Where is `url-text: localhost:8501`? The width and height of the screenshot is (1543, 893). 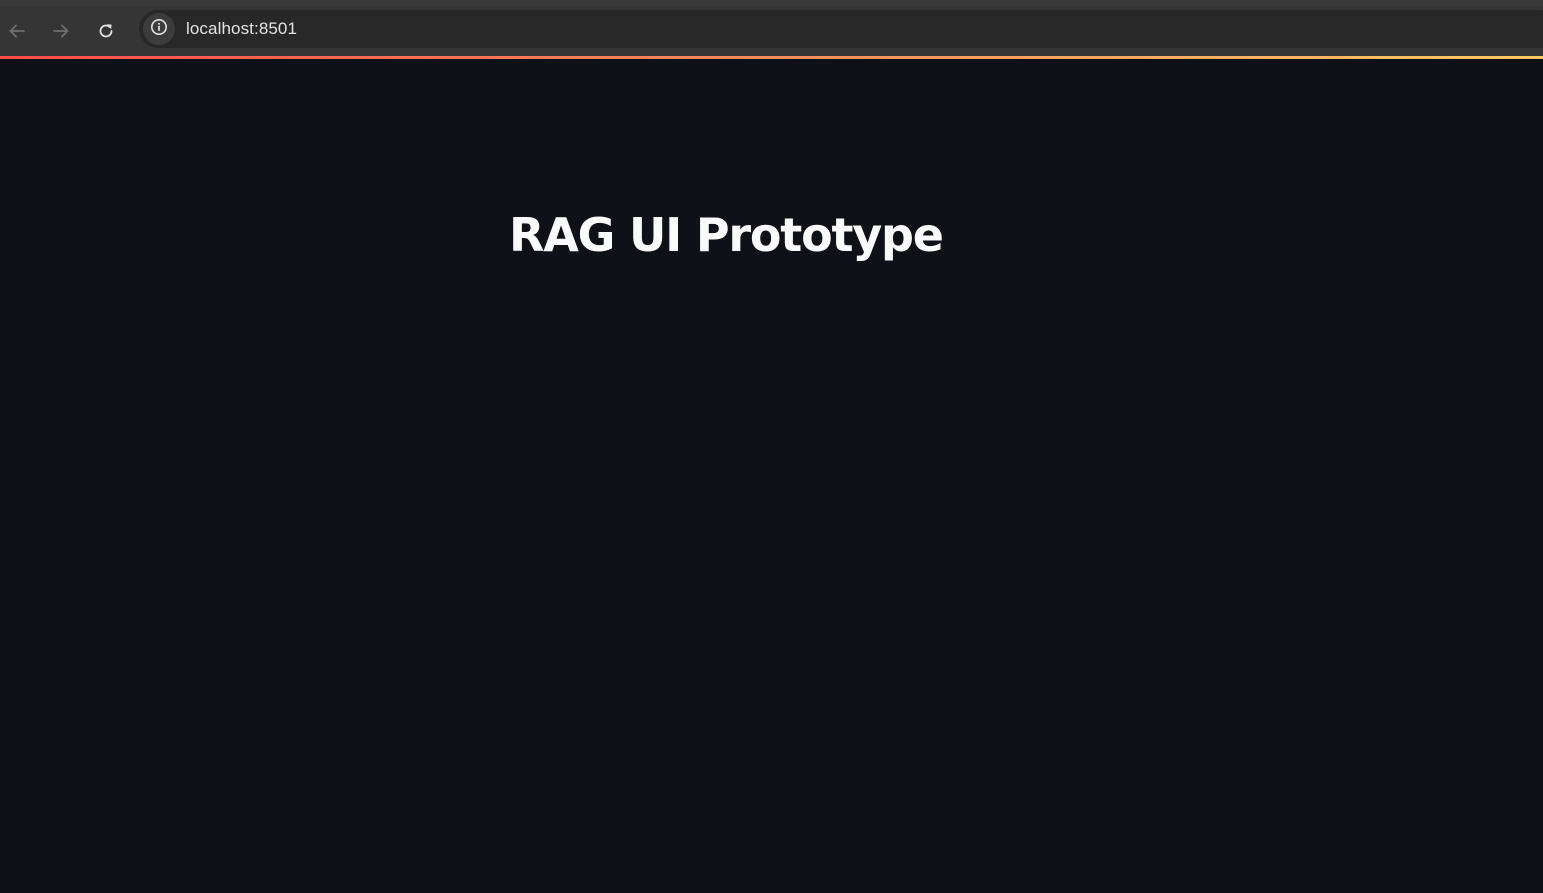
url-text: localhost:8501 is located at coordinates (241, 29).